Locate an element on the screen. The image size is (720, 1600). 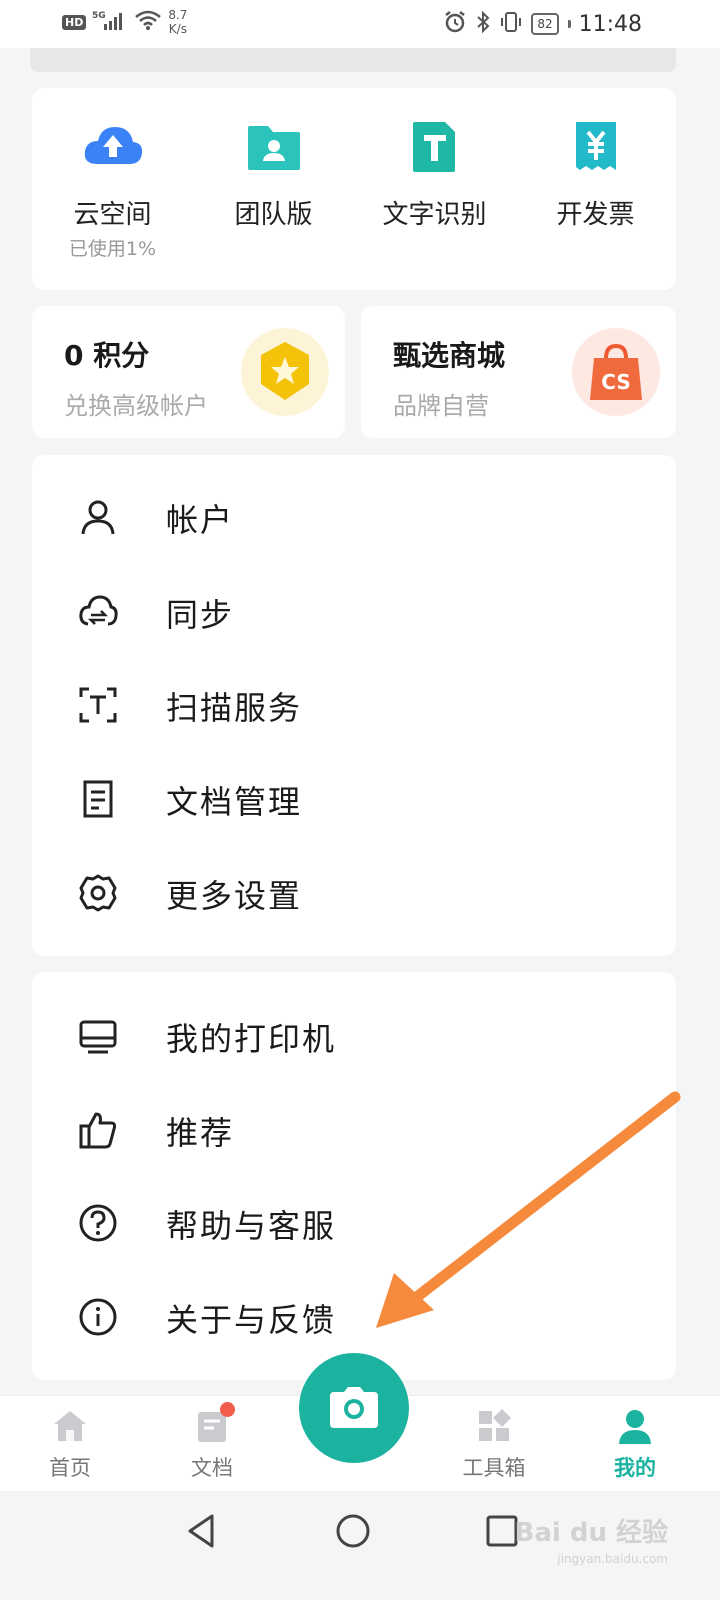
printer-icon is located at coordinates (98, 1037).